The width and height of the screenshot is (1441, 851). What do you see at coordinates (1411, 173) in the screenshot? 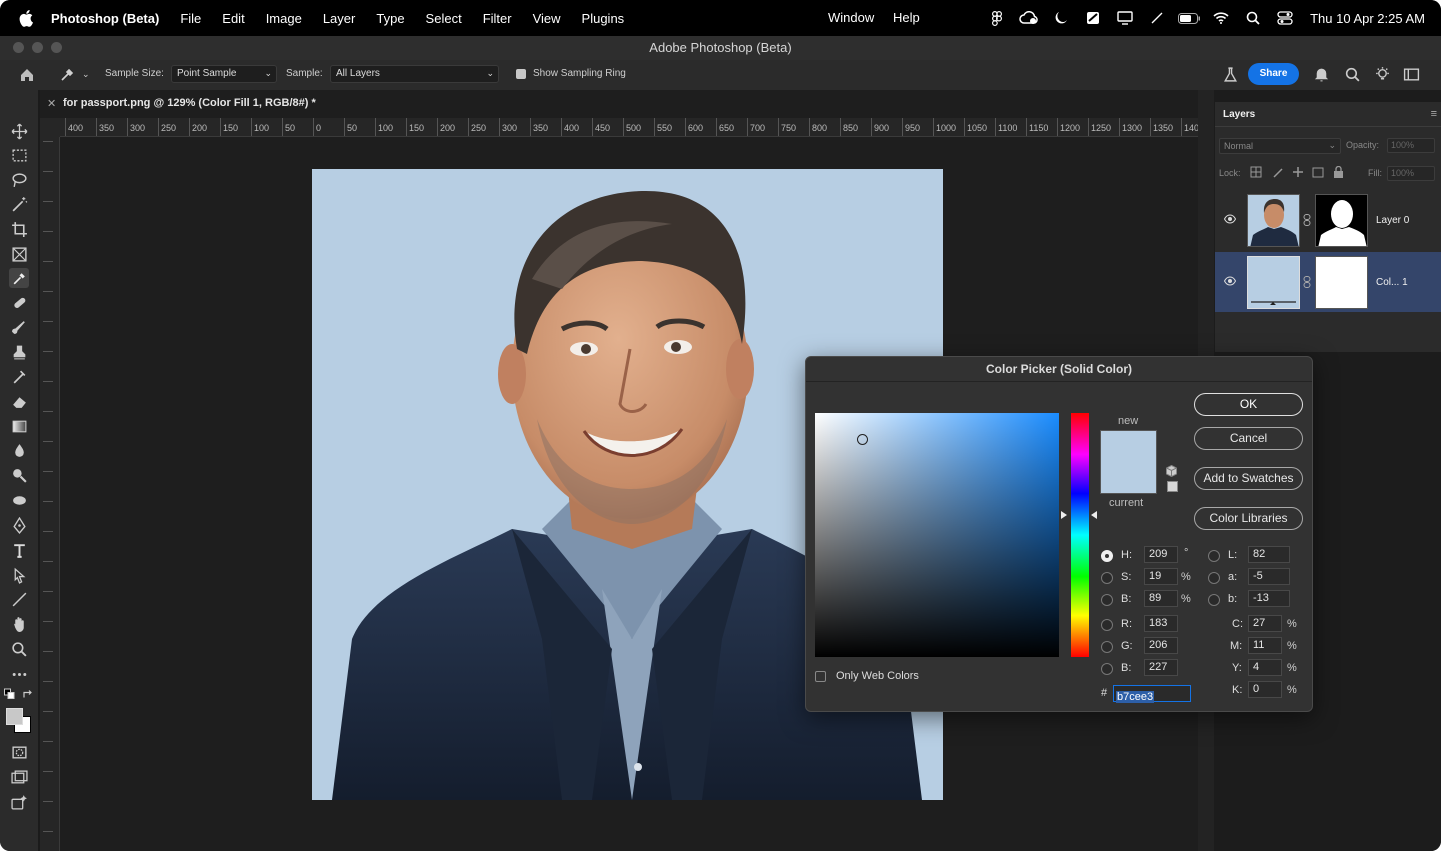
I see `fill-input: 100%` at bounding box center [1411, 173].